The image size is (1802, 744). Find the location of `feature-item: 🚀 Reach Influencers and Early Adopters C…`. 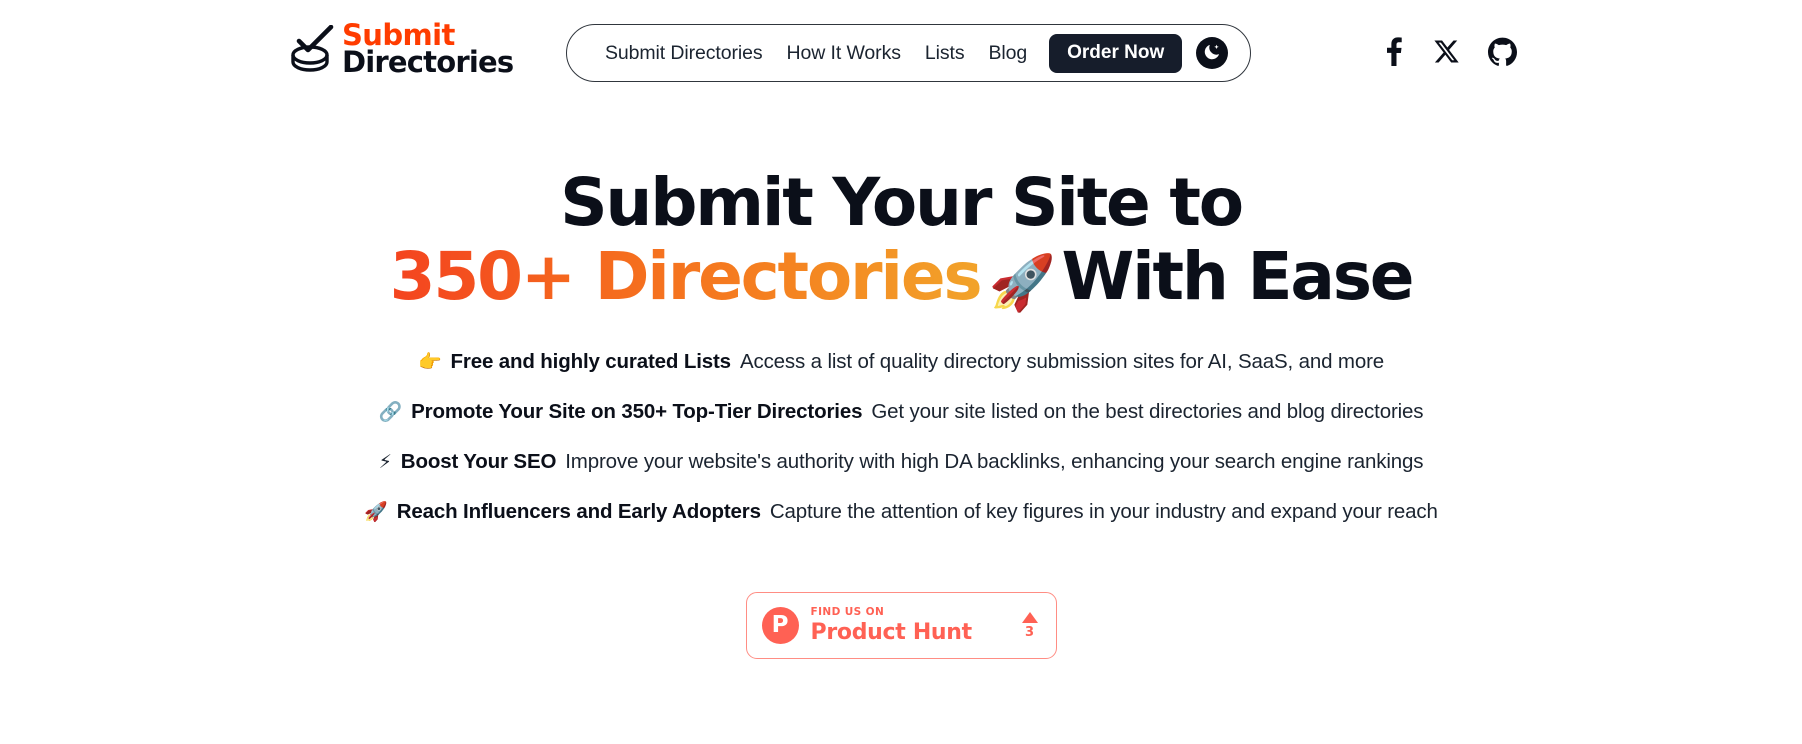

feature-item: 🚀 Reach Influencers and Early Adopters C… is located at coordinates (901, 525).